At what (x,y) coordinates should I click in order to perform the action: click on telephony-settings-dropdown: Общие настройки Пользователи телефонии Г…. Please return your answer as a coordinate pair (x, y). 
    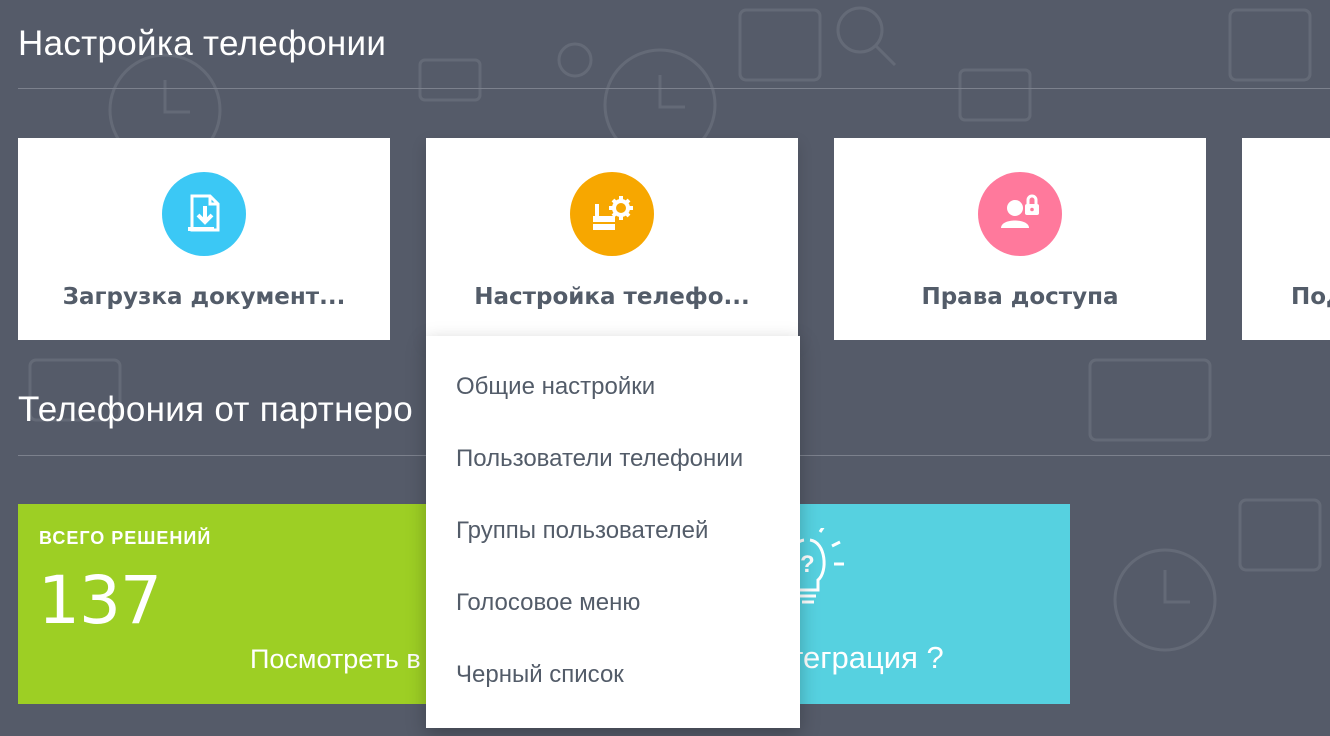
    Looking at the image, I should click on (613, 532).